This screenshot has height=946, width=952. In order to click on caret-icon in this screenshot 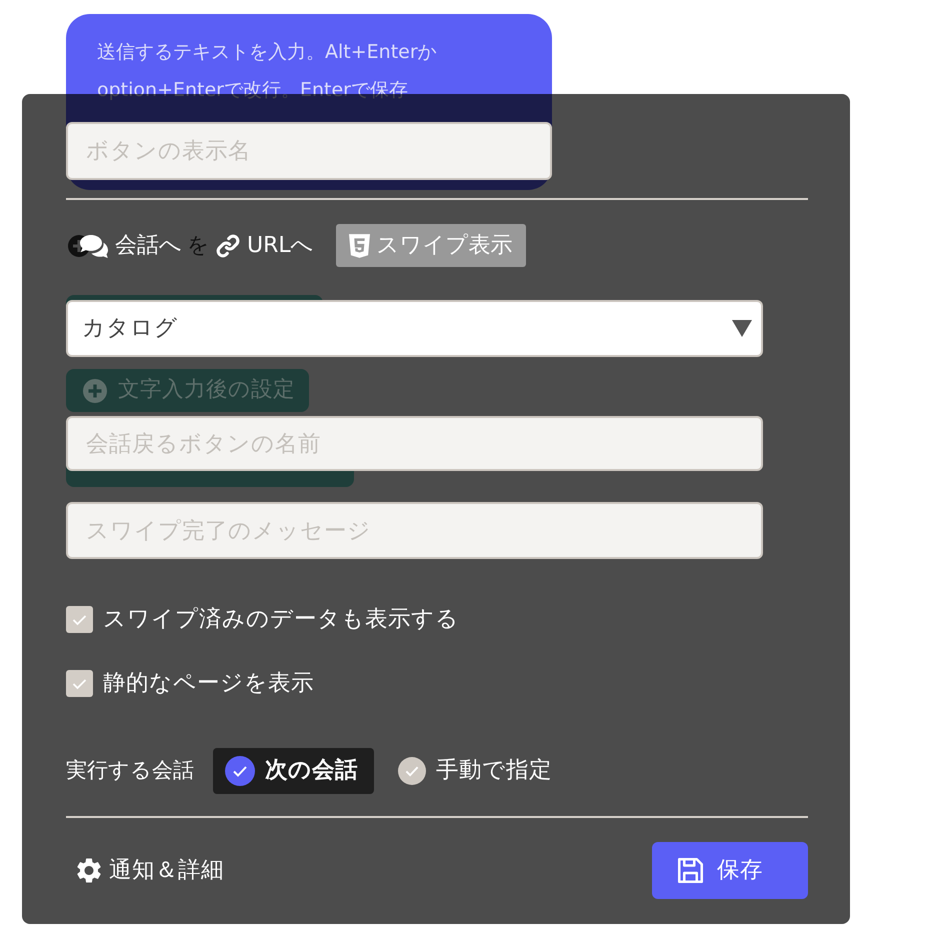, I will do `click(742, 328)`.